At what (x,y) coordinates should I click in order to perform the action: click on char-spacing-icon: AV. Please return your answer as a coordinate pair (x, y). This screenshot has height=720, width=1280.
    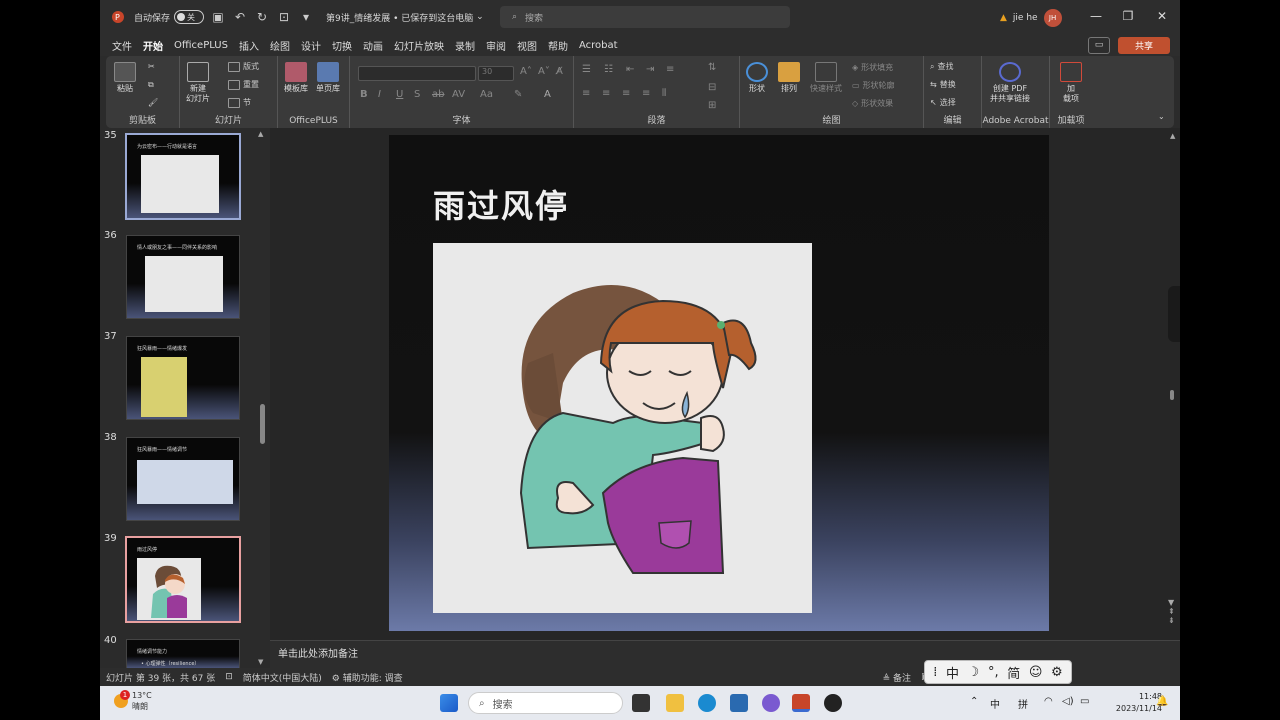
    Looking at the image, I should click on (458, 94).